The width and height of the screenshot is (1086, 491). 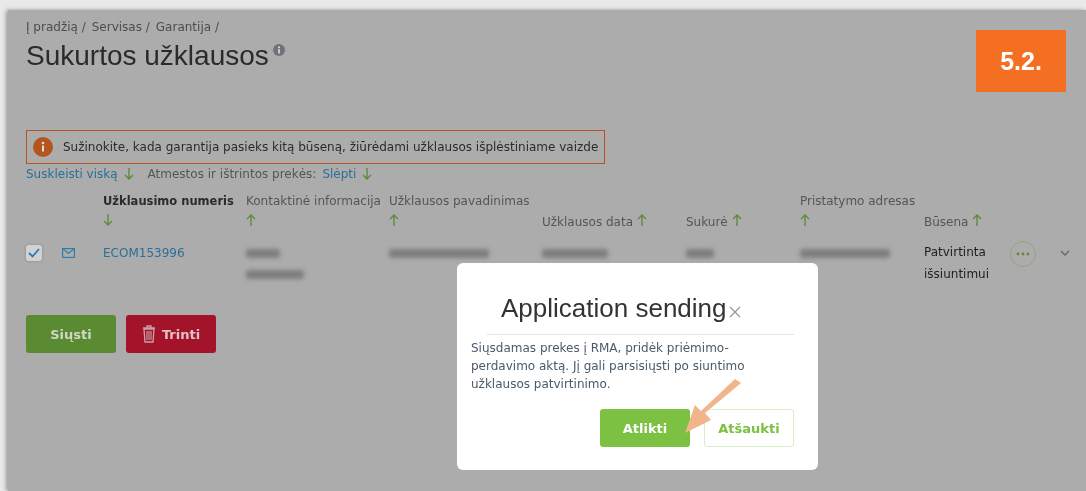 I want to click on cancel-button: Atšaukti, so click(x=749, y=428).